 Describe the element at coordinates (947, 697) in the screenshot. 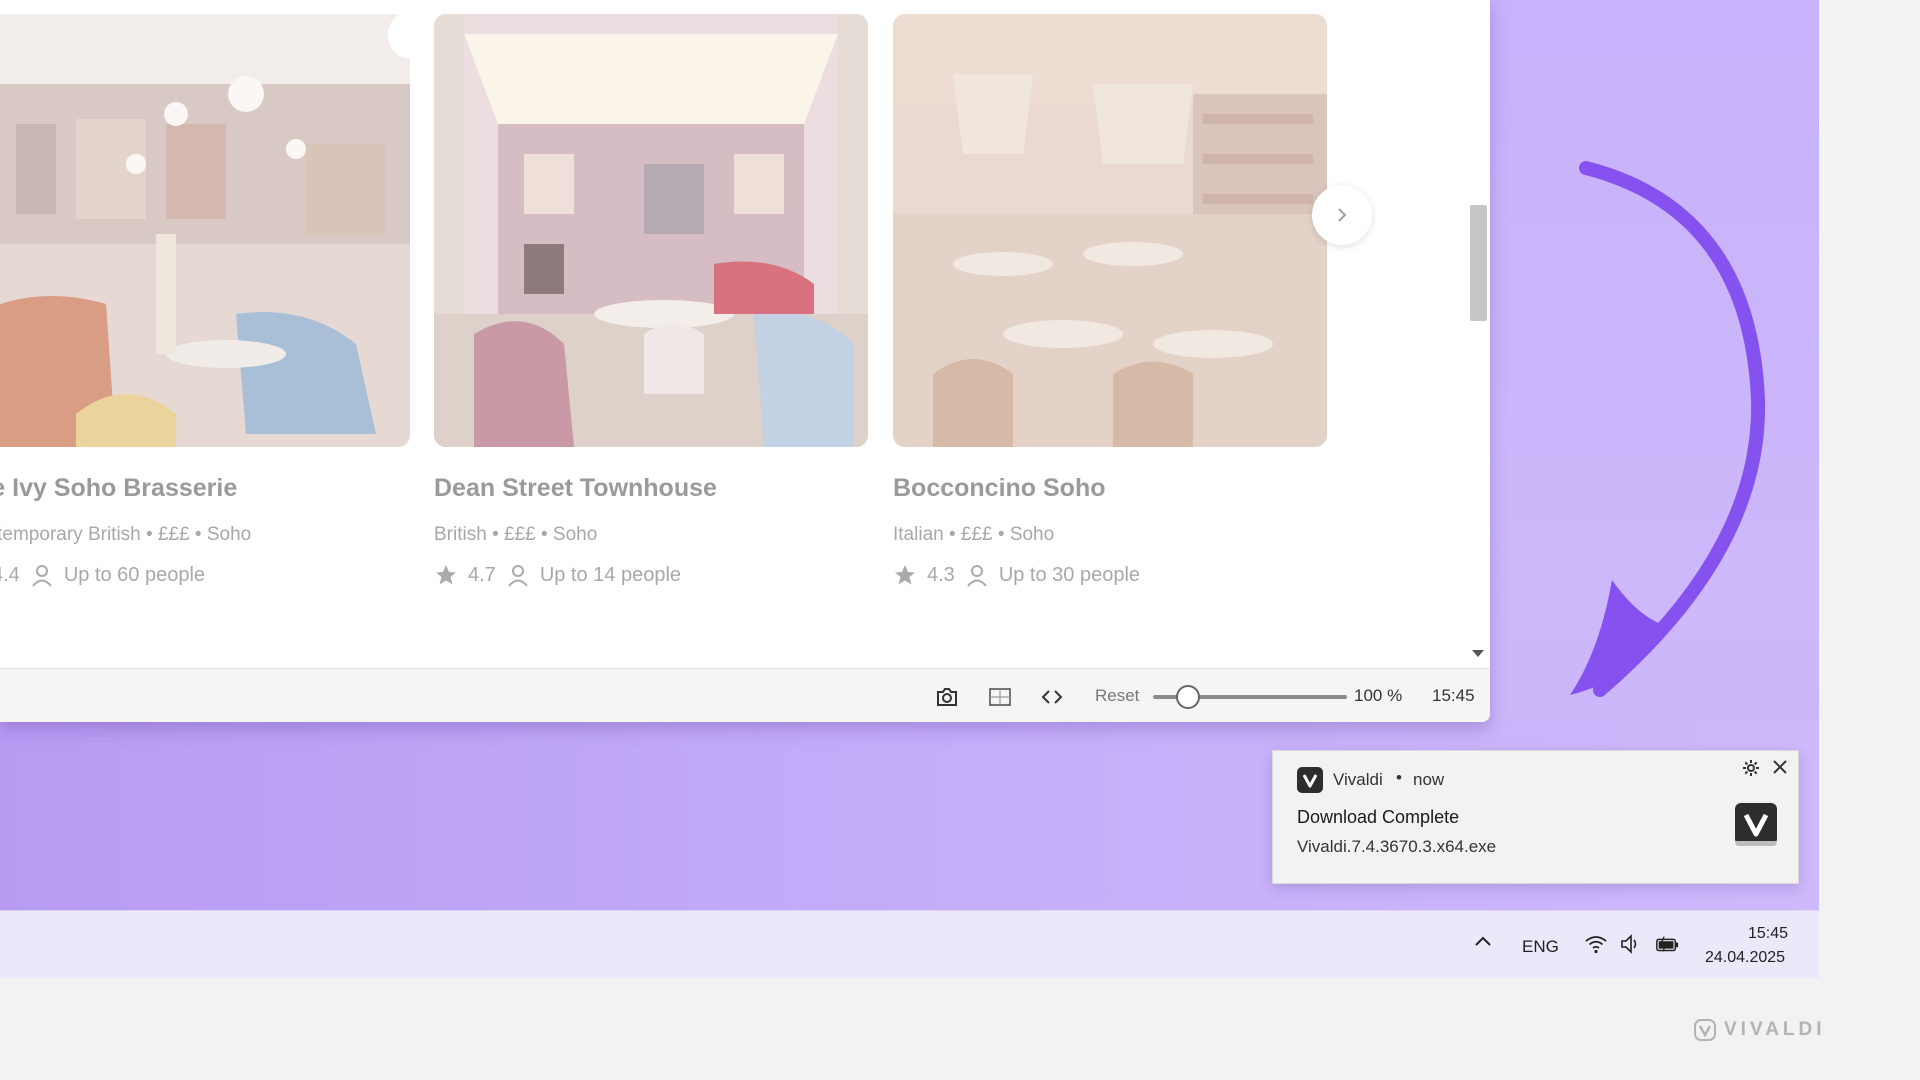

I see `camera-icon` at that location.